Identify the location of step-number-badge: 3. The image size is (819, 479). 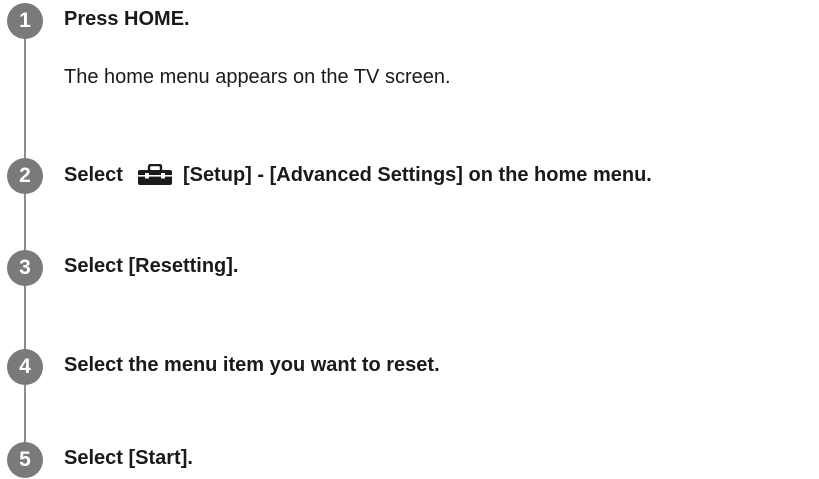
(25, 268).